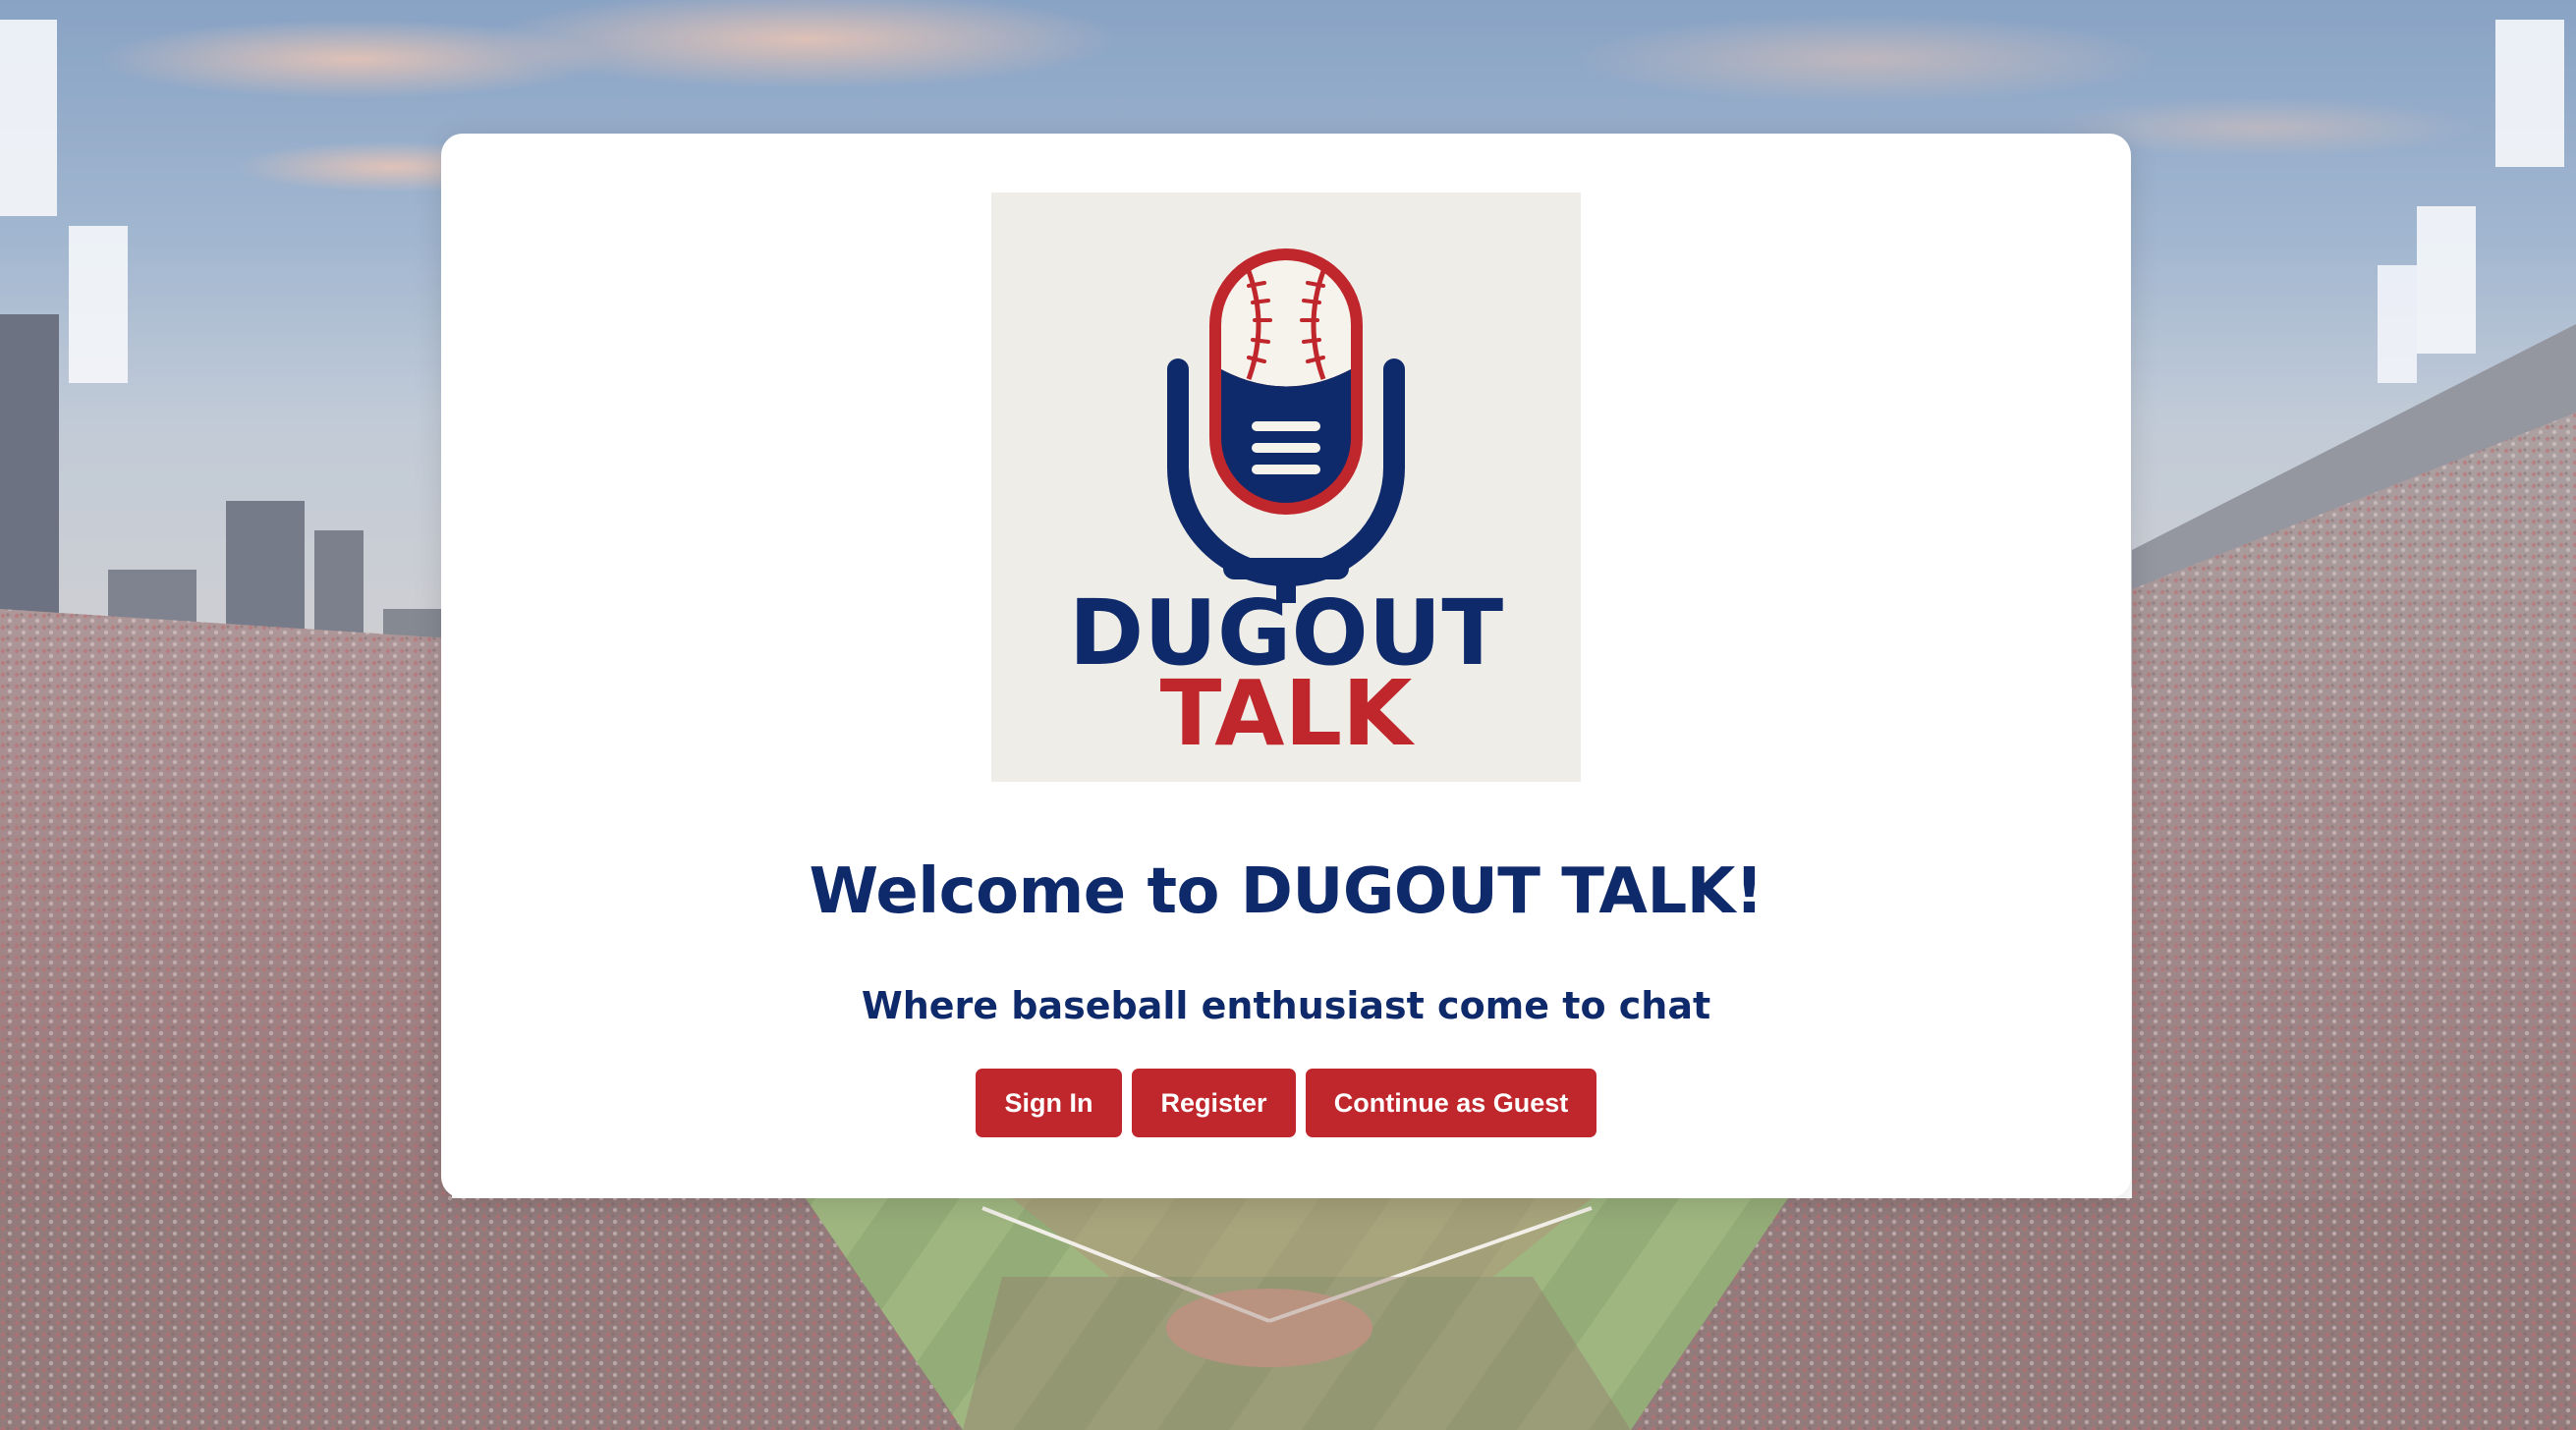  What do you see at coordinates (1451, 1103) in the screenshot?
I see `continue-as-guest-button: Continue as Guest` at bounding box center [1451, 1103].